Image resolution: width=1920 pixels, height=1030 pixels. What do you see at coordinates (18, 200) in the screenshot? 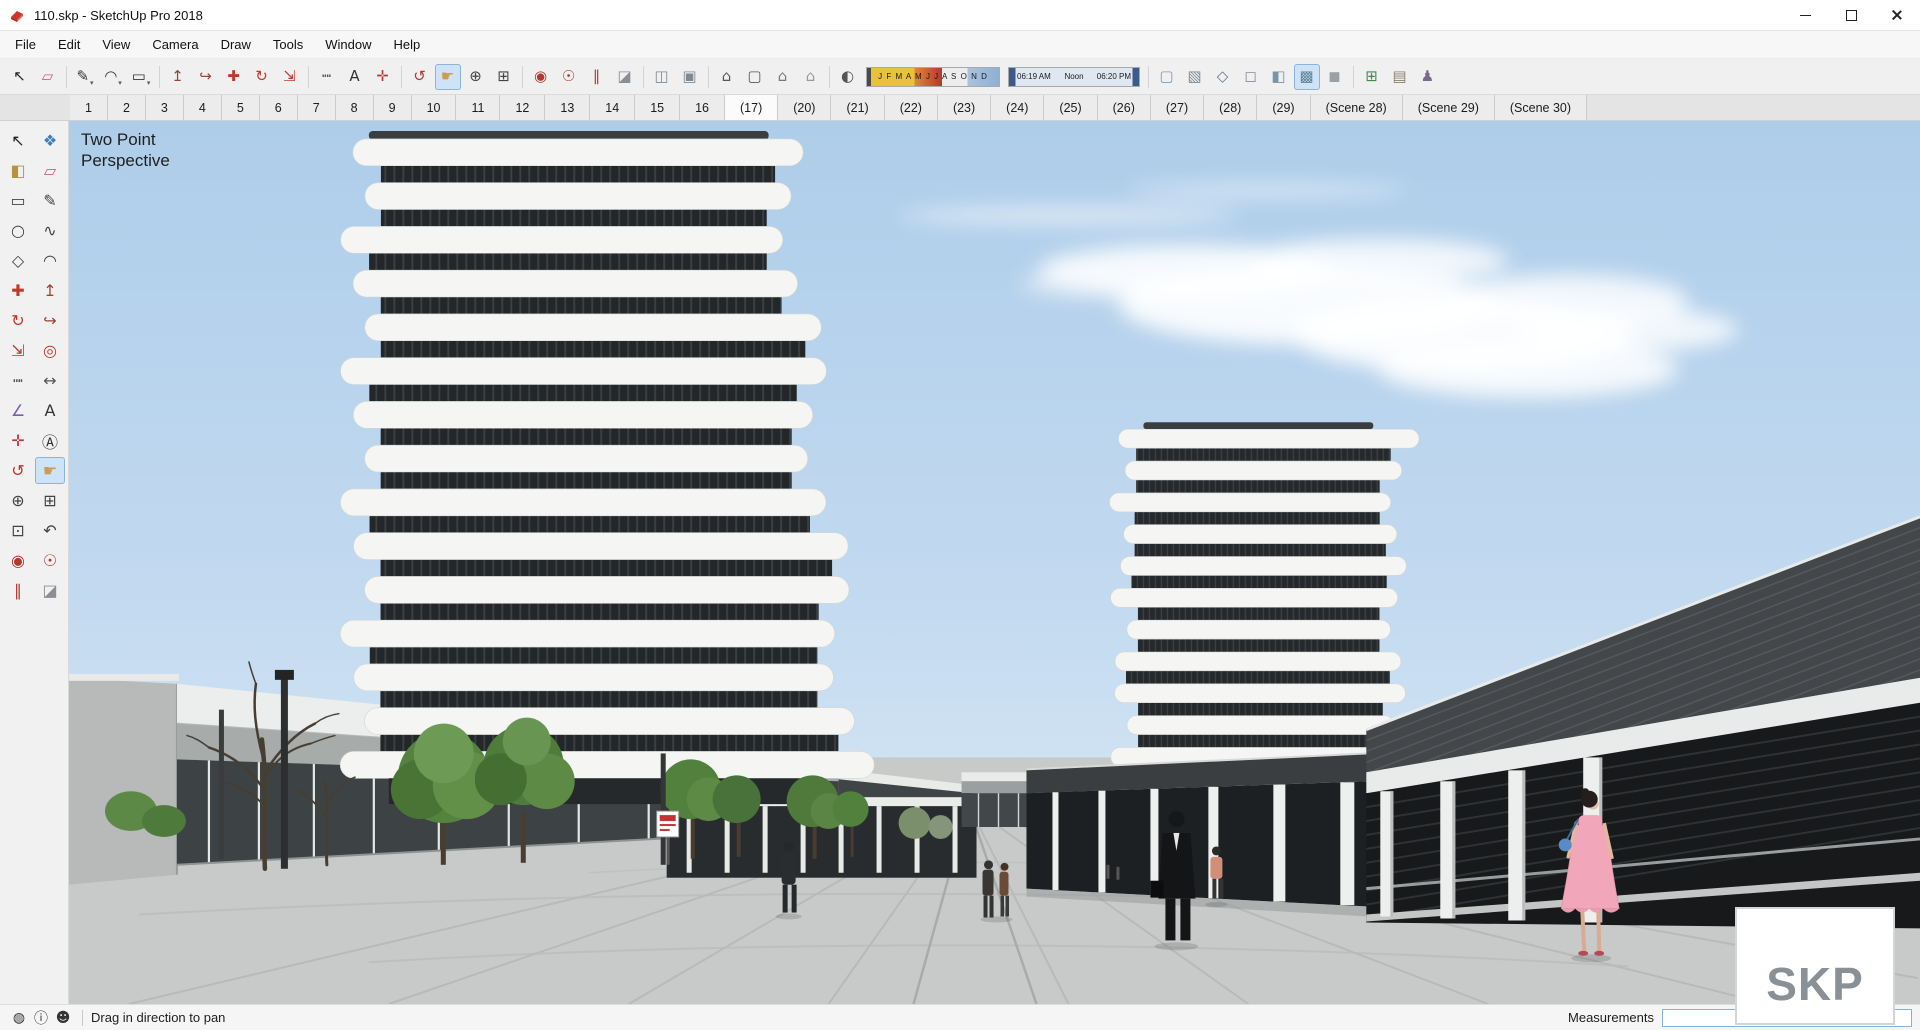
I see `rectangle-tool: ▭` at bounding box center [18, 200].